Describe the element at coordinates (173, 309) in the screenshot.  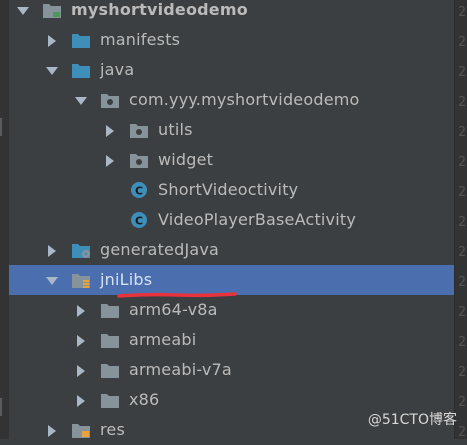
I see `tree-node-label: arm64-v8a` at that location.